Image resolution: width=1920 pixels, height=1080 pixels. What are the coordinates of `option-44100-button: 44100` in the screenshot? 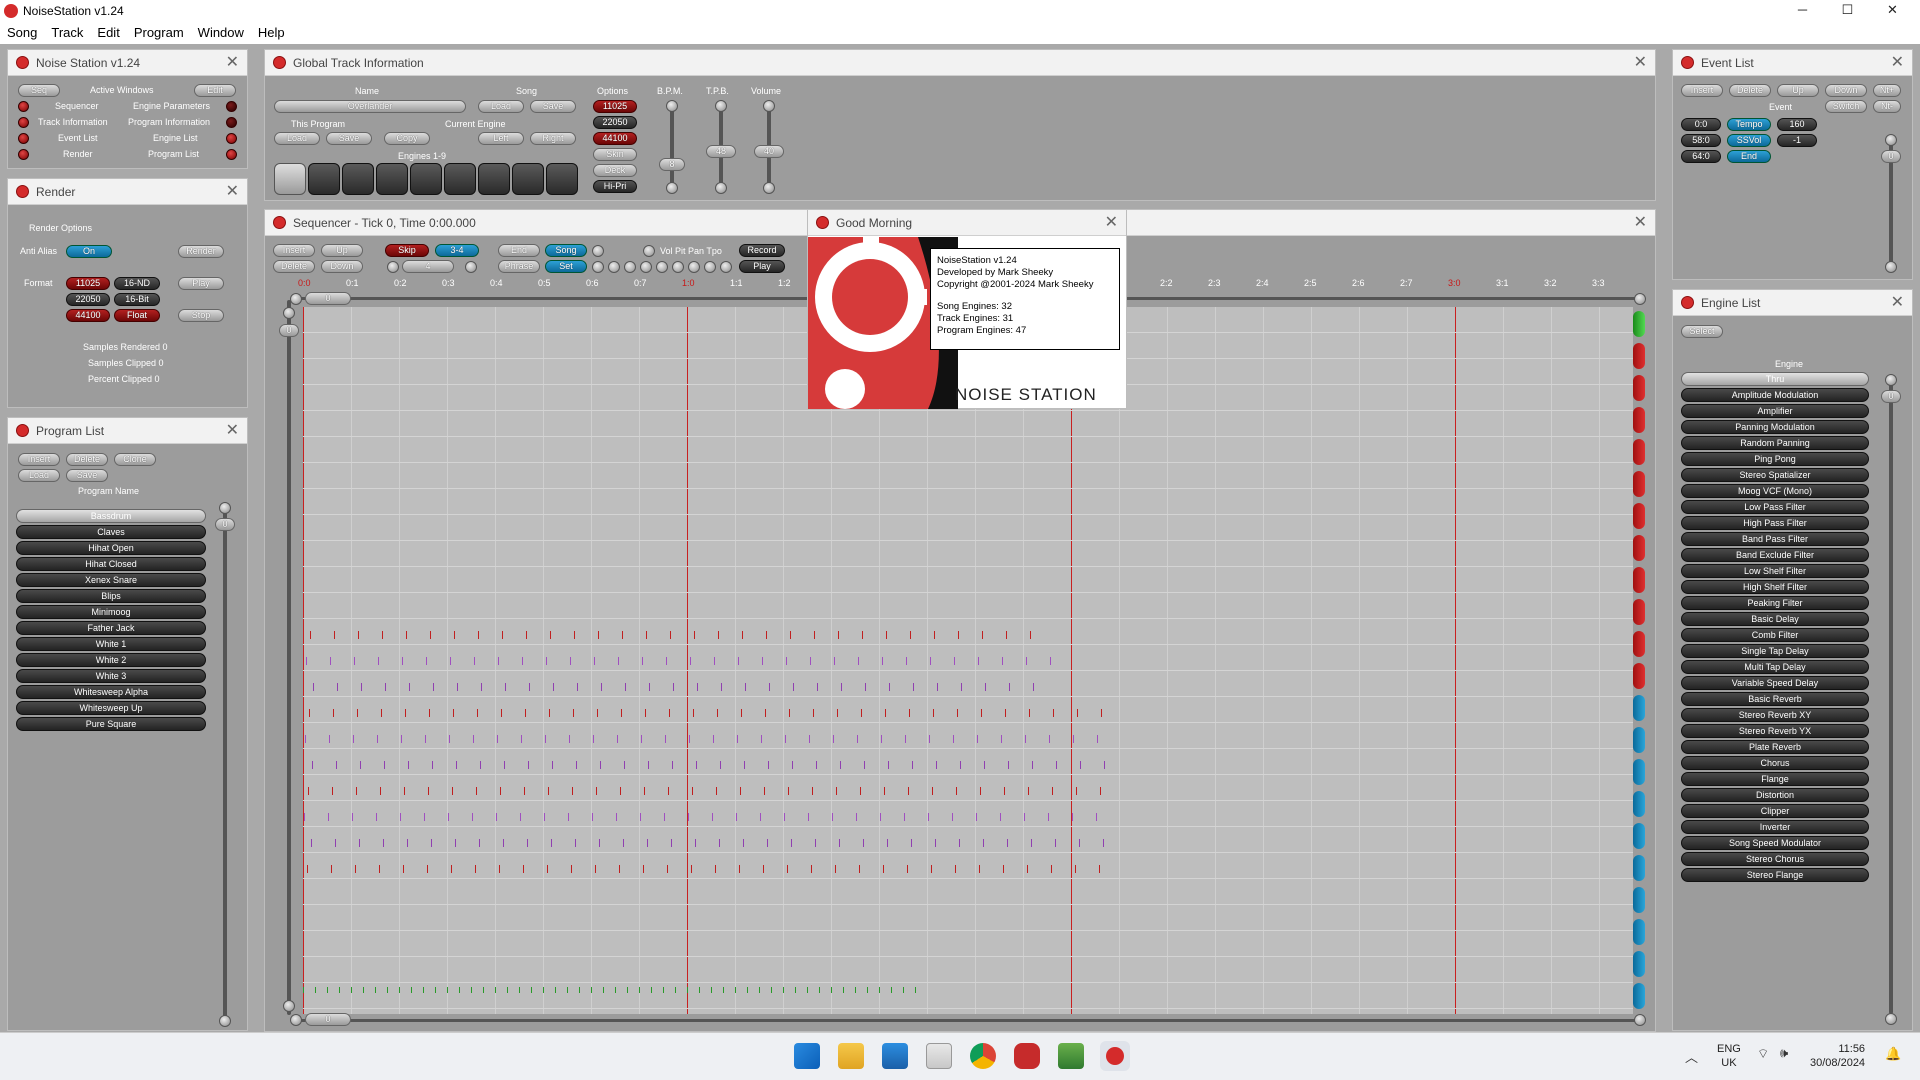 It's located at (615, 138).